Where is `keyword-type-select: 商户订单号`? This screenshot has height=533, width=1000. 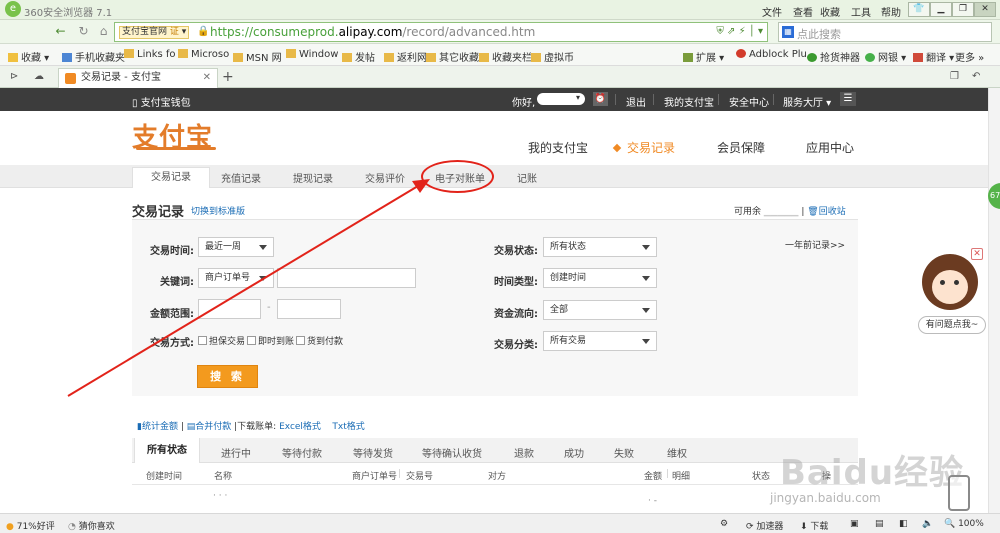
keyword-type-select: 商户订单号 is located at coordinates (236, 278).